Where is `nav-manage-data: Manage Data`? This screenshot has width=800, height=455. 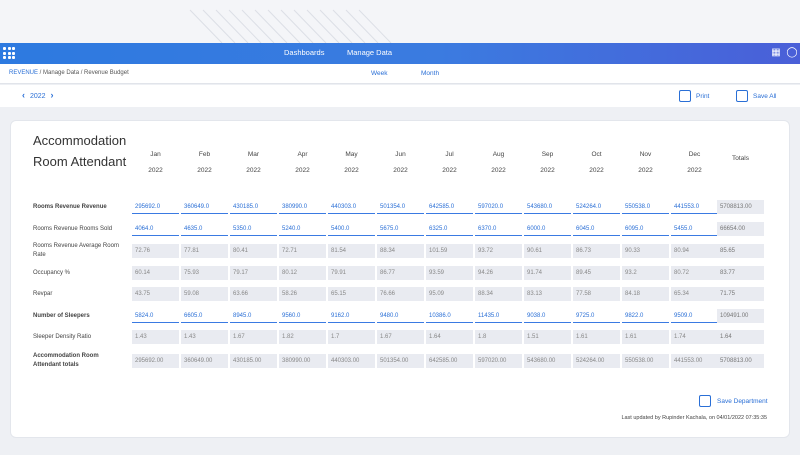
nav-manage-data: Manage Data is located at coordinates (369, 52).